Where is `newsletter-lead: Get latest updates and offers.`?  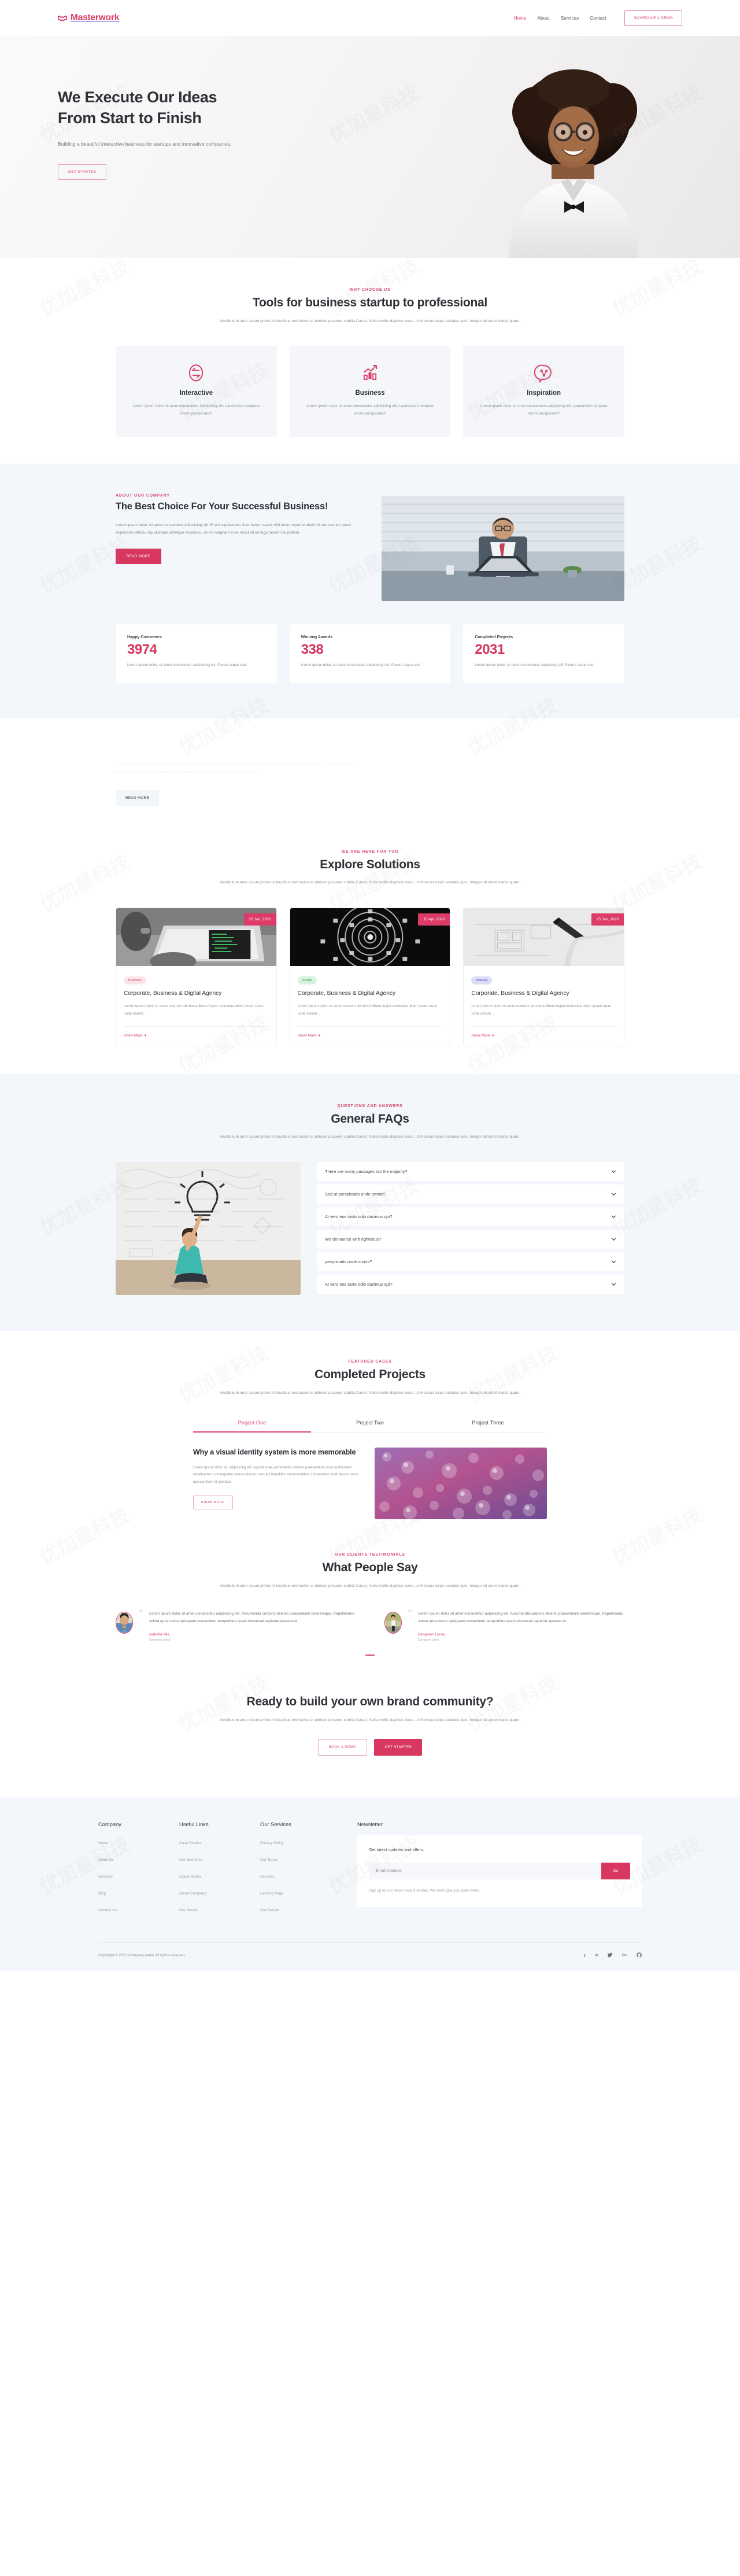
newsletter-lead: Get latest updates and offers. is located at coordinates (397, 1850).